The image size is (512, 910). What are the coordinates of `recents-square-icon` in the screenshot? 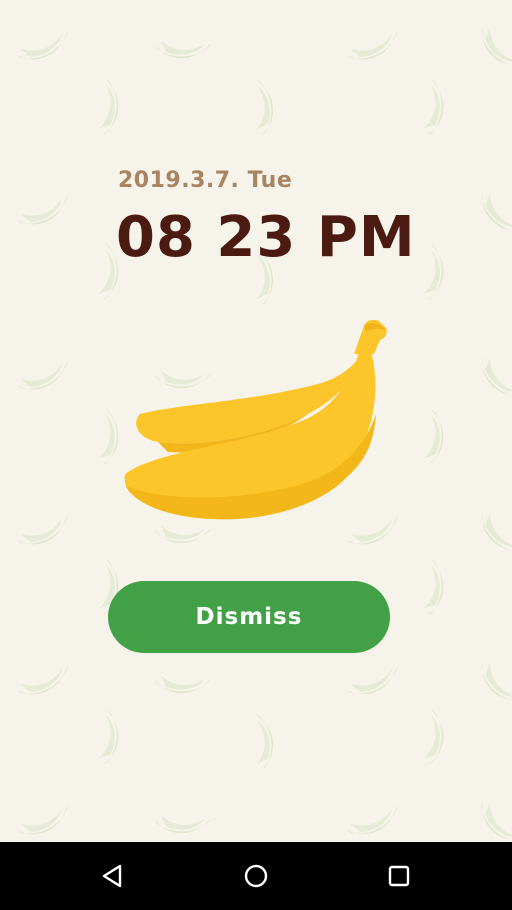 It's located at (399, 876).